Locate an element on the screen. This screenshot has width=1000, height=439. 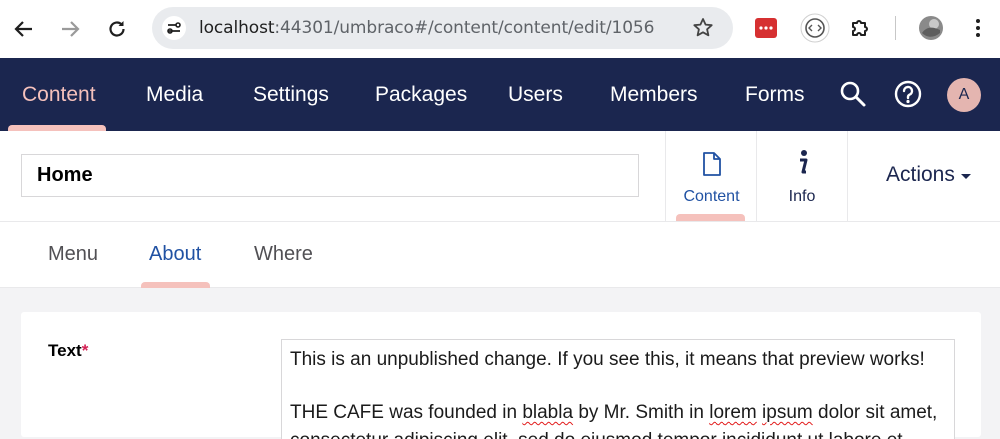
reload-button is located at coordinates (117, 29).